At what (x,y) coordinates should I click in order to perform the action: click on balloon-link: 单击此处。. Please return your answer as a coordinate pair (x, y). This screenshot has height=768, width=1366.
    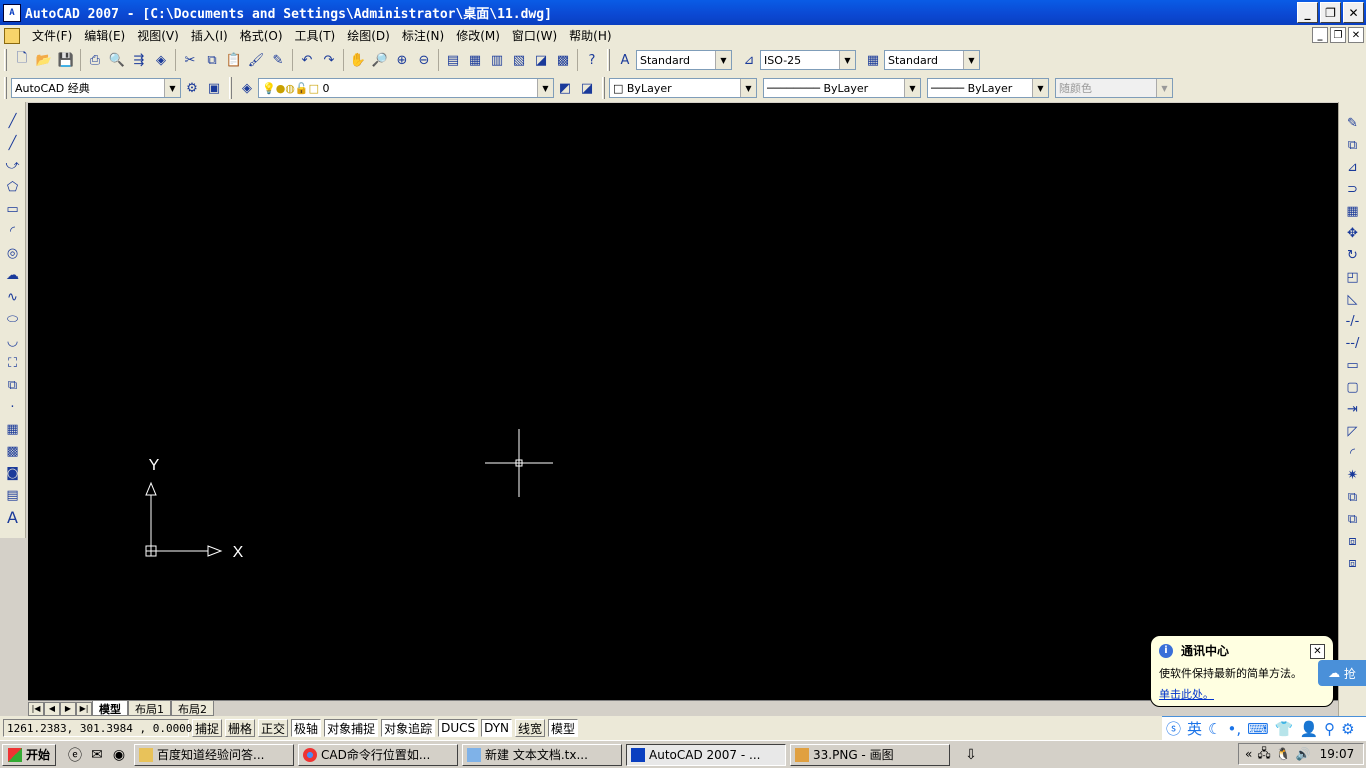
    Looking at the image, I should click on (1242, 694).